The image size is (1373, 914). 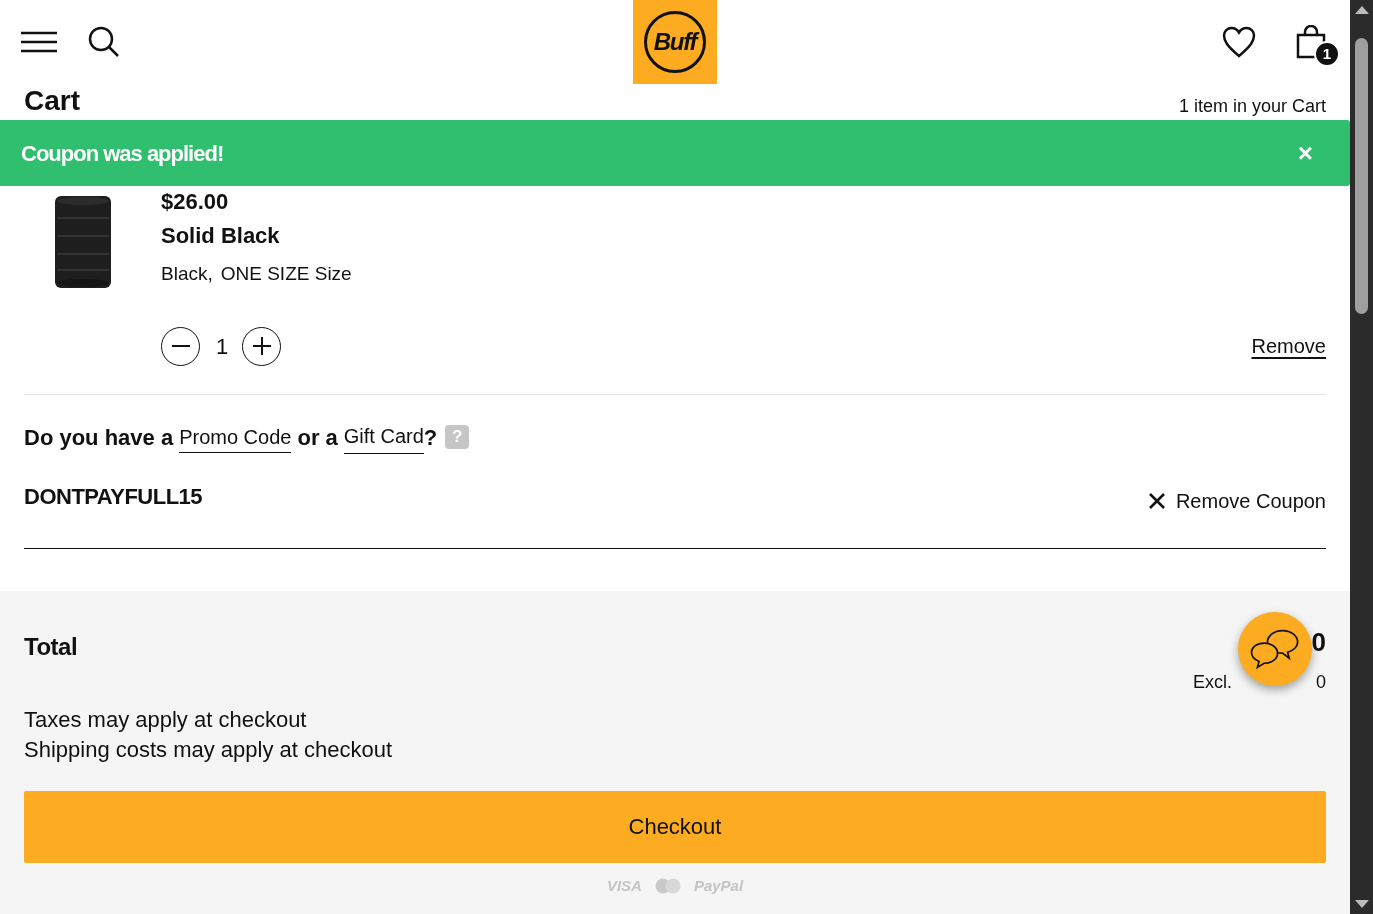 What do you see at coordinates (667, 885) in the screenshot?
I see `card-logo-icon` at bounding box center [667, 885].